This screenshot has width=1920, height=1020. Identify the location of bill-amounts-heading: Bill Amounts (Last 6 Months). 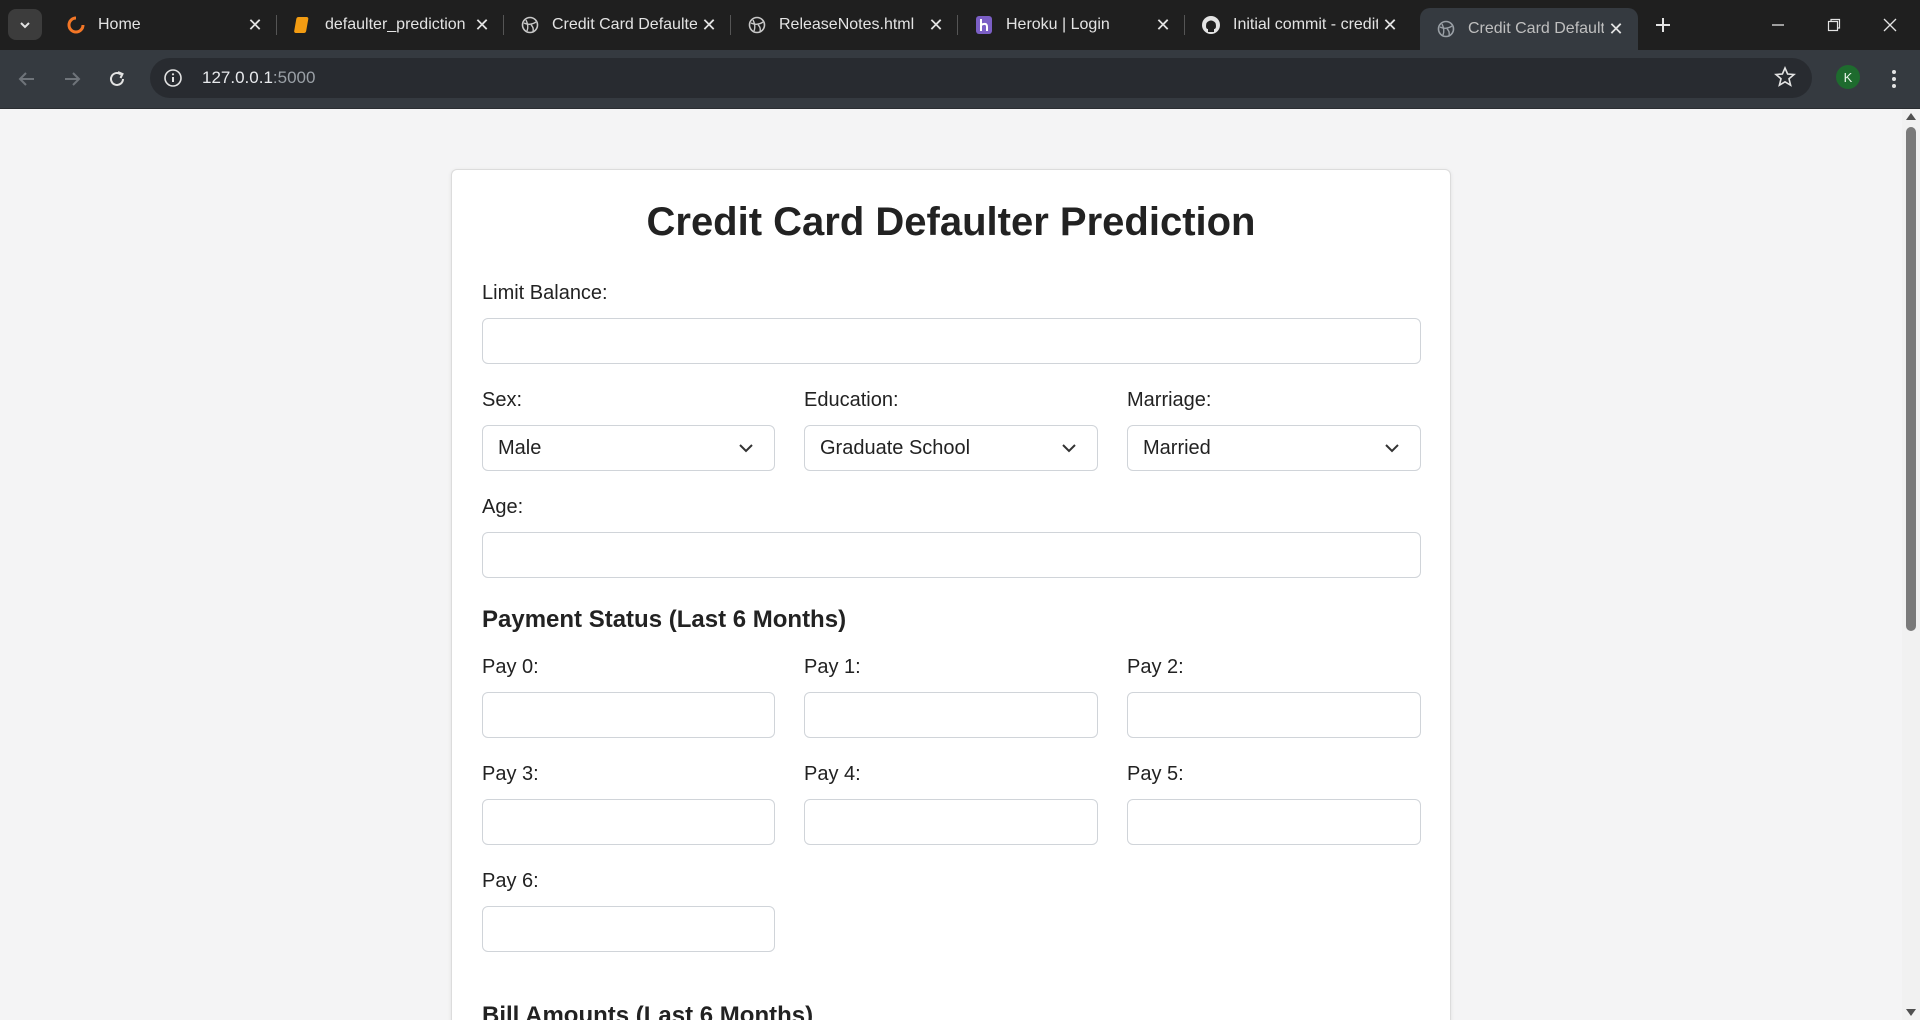
(648, 1011).